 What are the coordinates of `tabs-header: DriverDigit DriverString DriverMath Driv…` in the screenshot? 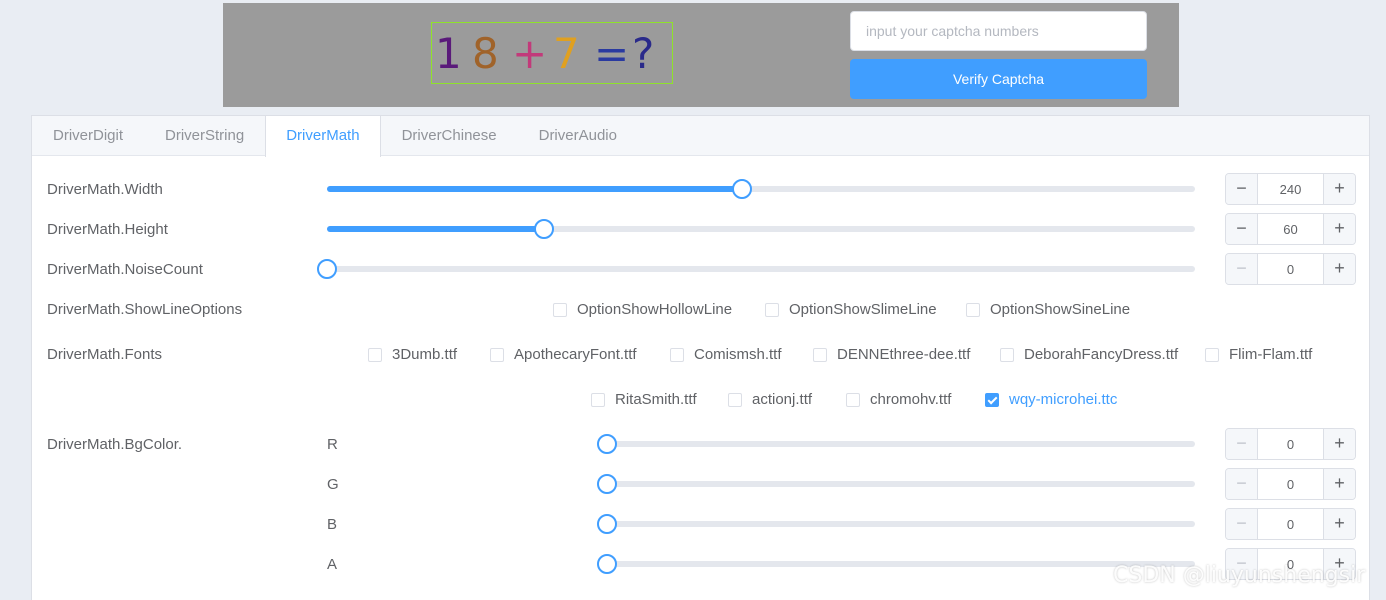 It's located at (700, 136).